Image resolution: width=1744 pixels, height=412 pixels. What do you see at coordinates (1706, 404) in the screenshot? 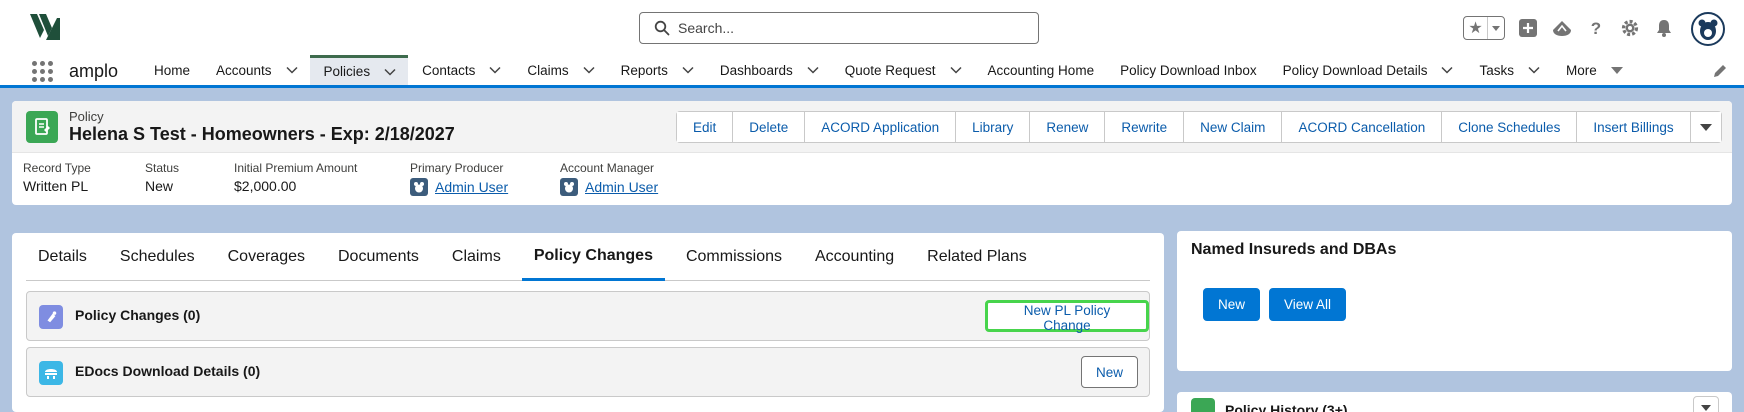
I see `policy-history-menu-icon` at bounding box center [1706, 404].